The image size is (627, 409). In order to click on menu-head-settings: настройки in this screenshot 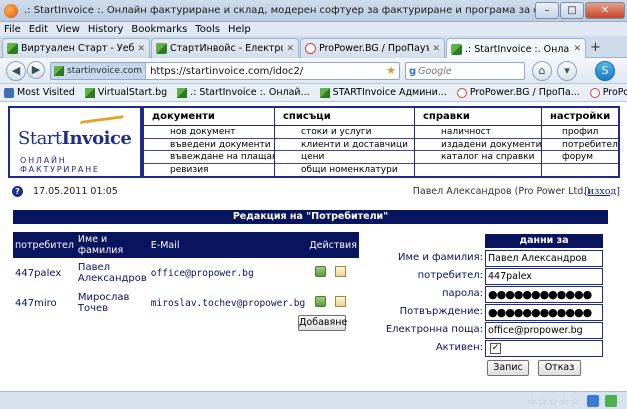, I will do `click(580, 117)`.